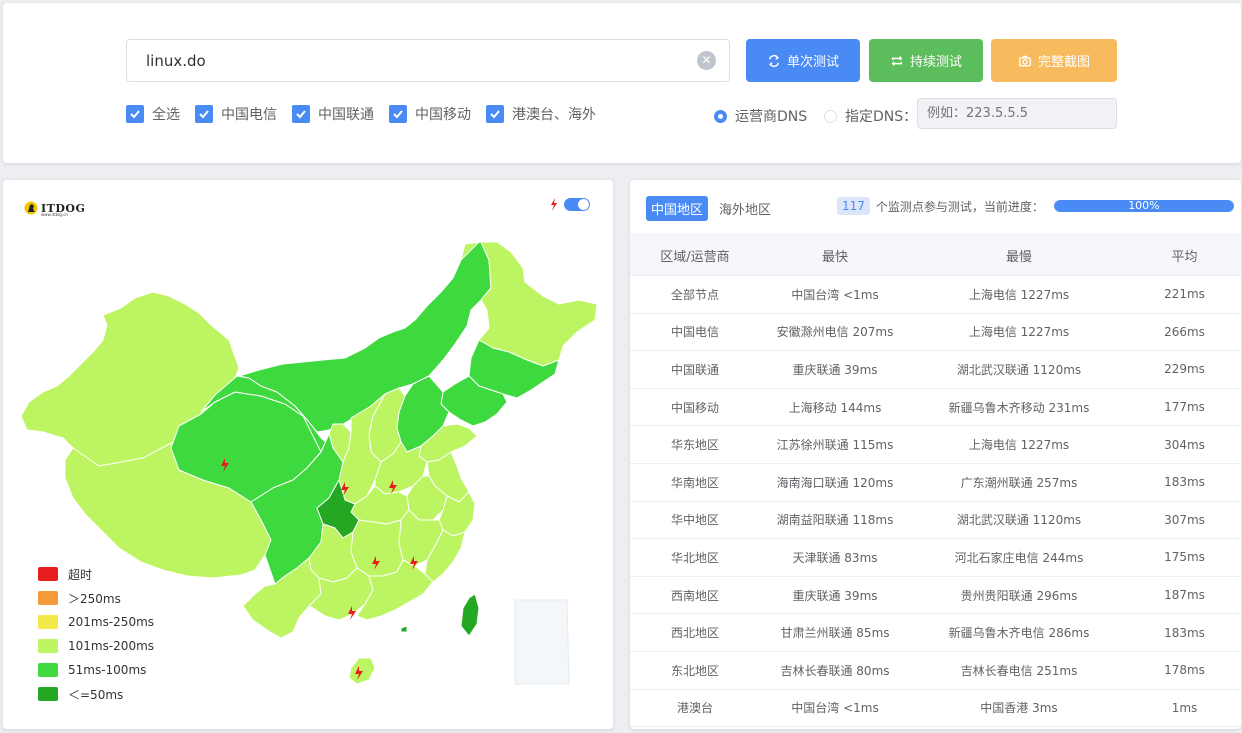 The image size is (1242, 733). Describe the element at coordinates (94, 598) in the screenshot. I see `legend-label: ＞250ms` at that location.